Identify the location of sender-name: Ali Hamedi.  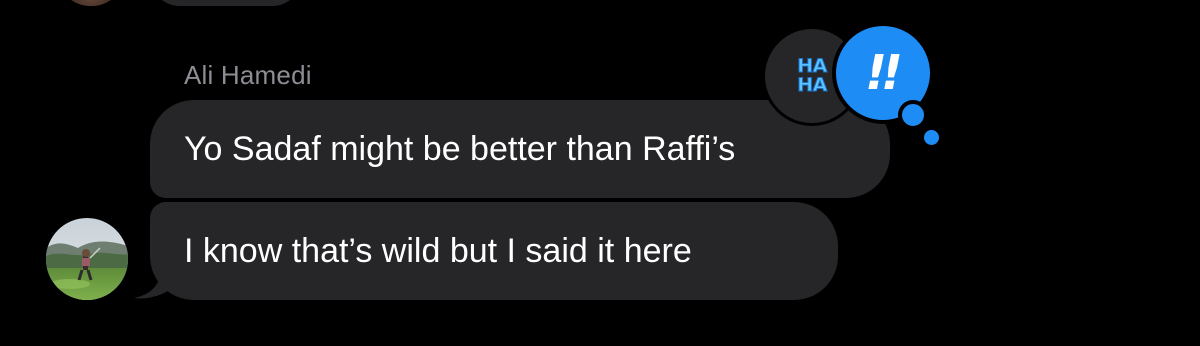
(248, 75).